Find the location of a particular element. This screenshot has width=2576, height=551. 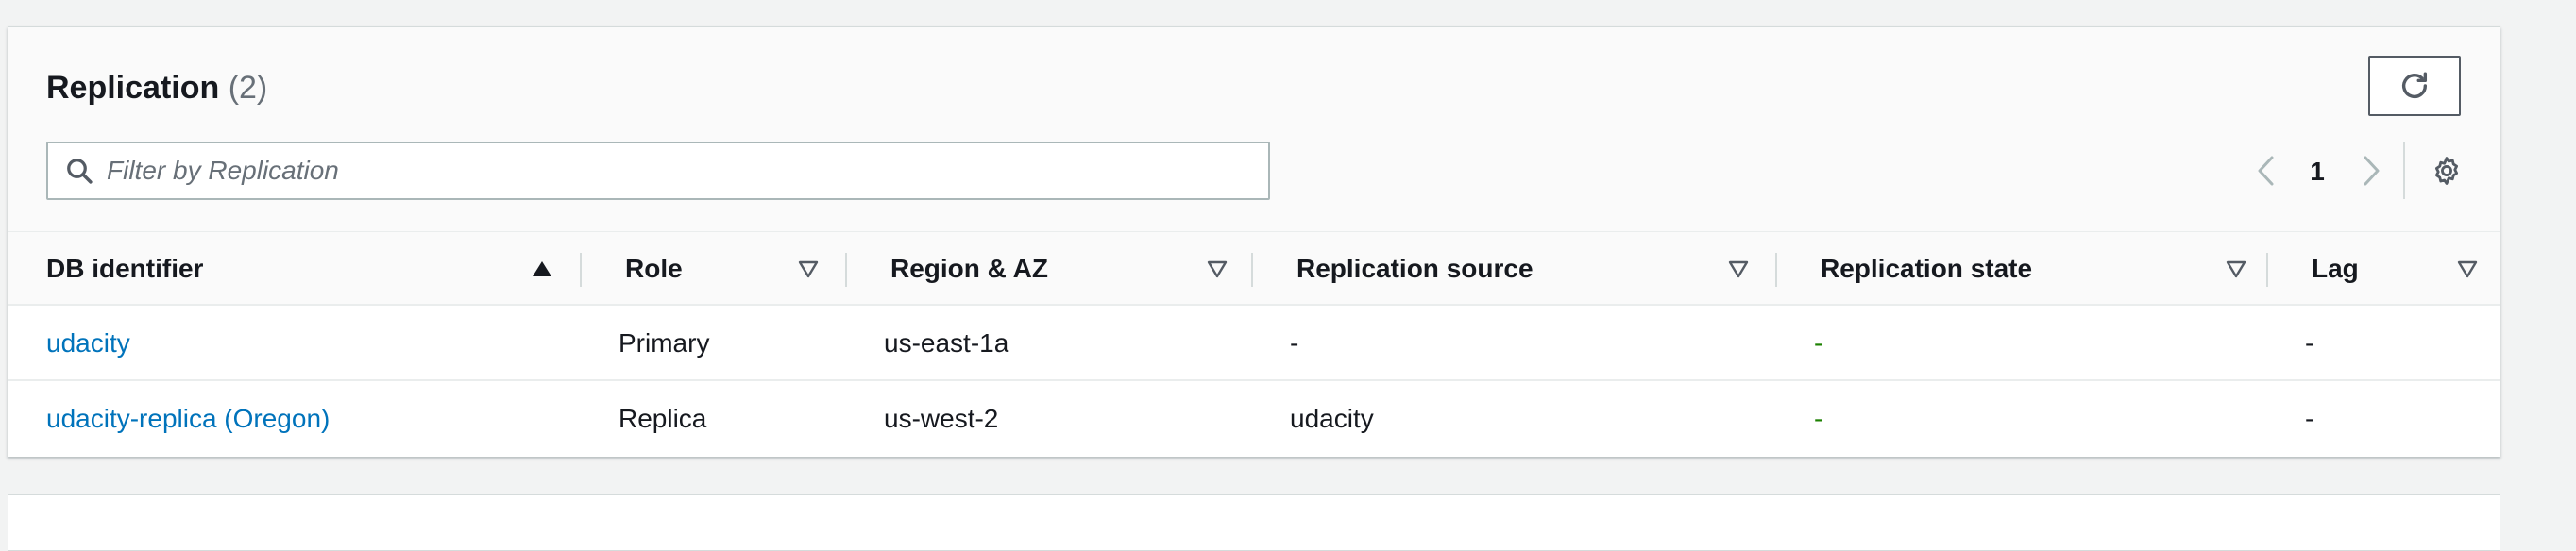

table-row: udacity Primary us-east-1a - - - is located at coordinates (1254, 343).